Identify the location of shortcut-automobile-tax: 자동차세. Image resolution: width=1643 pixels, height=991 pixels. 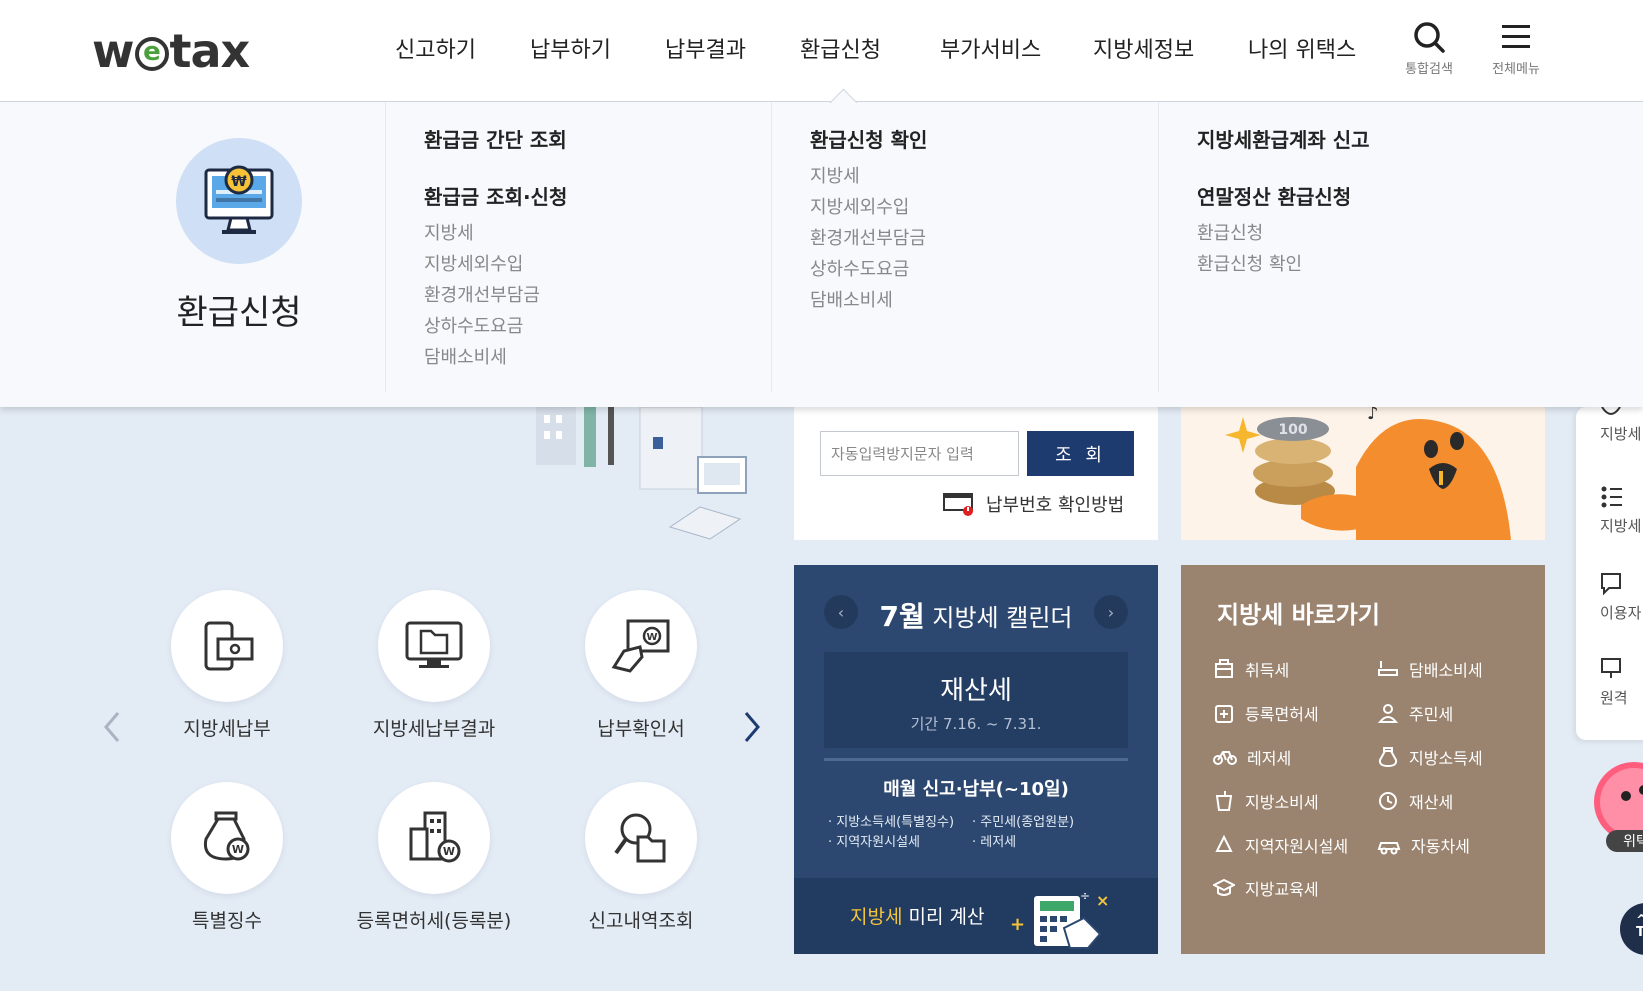
(1423, 845).